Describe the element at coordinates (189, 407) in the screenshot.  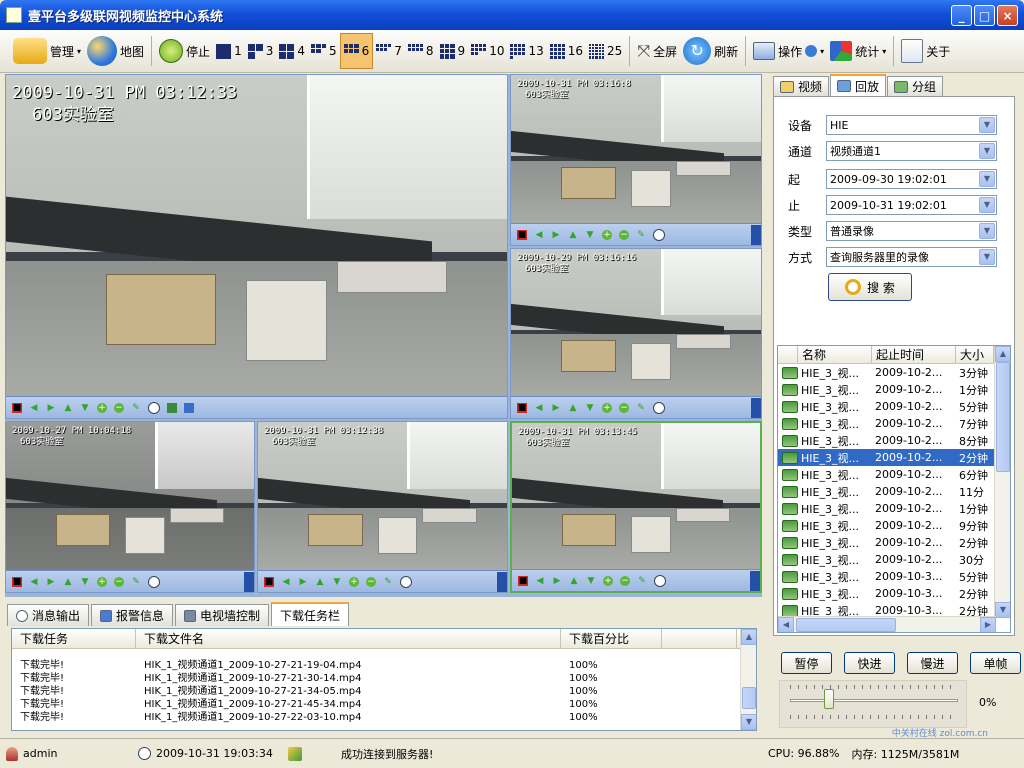
I see `layers-icon` at that location.